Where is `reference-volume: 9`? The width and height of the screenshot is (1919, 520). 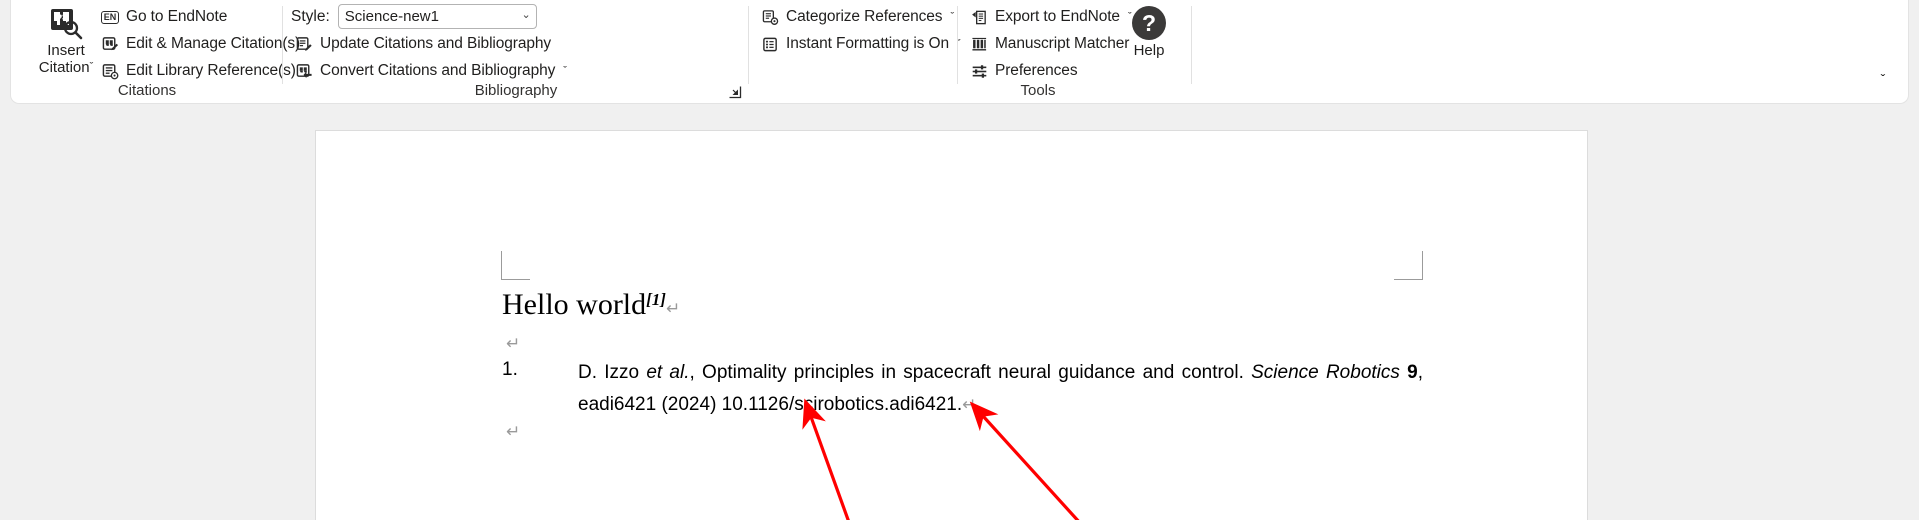
reference-volume: 9 is located at coordinates (1412, 372).